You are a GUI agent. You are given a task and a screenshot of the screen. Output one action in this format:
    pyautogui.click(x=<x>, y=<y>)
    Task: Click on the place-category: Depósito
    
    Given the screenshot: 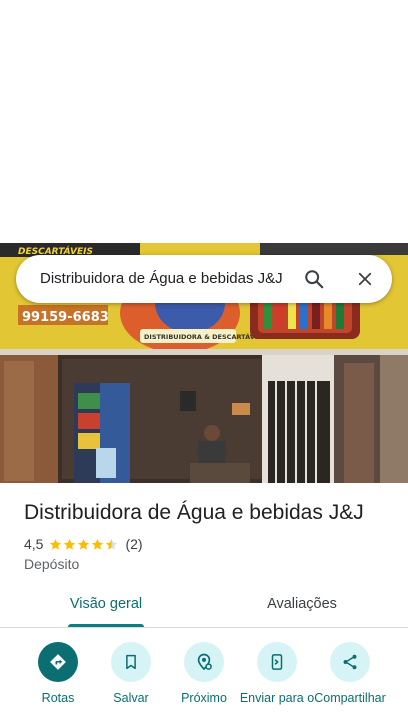 What is the action you would take?
    pyautogui.click(x=52, y=564)
    